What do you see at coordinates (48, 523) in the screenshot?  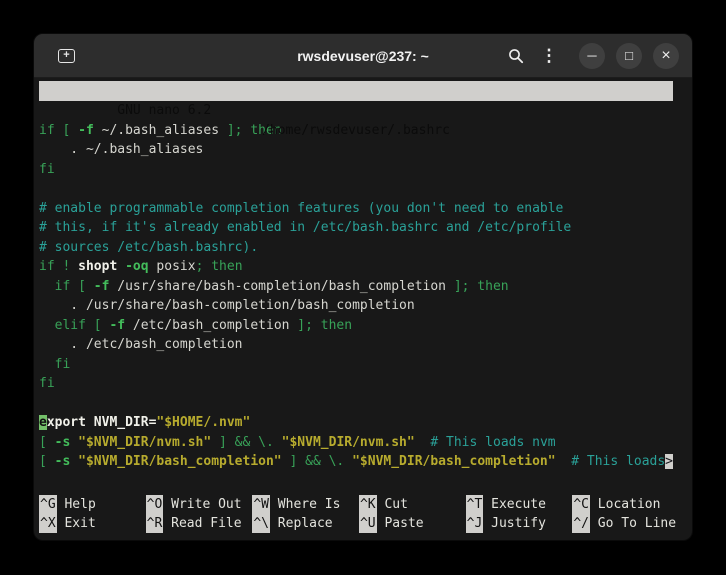 I see `shortcut-key: ^X` at bounding box center [48, 523].